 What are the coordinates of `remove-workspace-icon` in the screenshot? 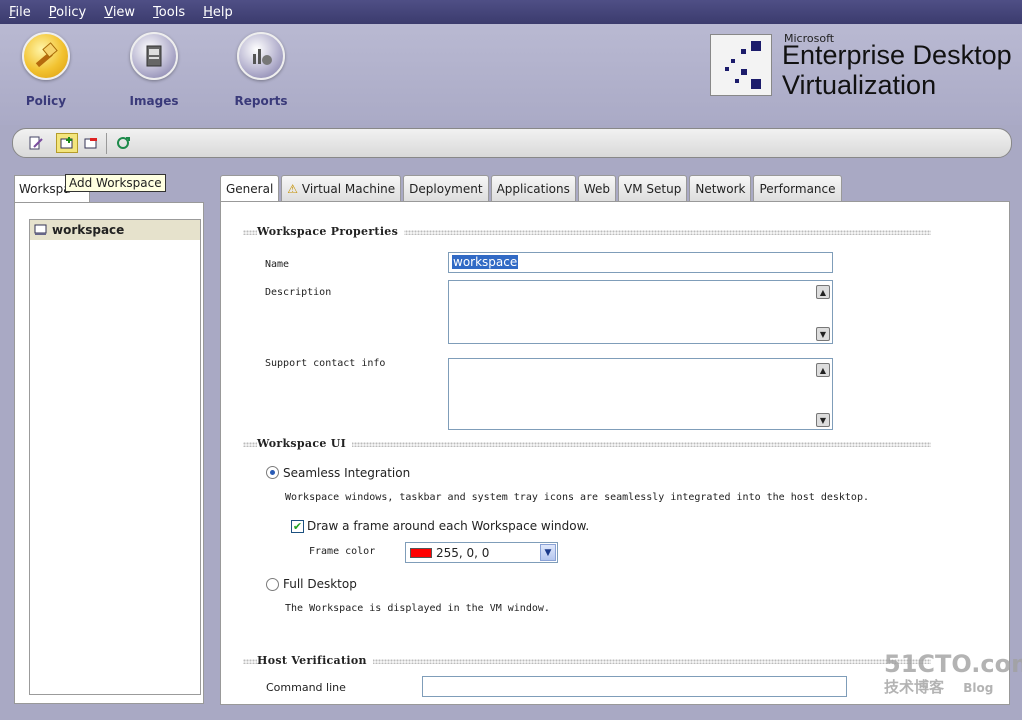 It's located at (90, 143).